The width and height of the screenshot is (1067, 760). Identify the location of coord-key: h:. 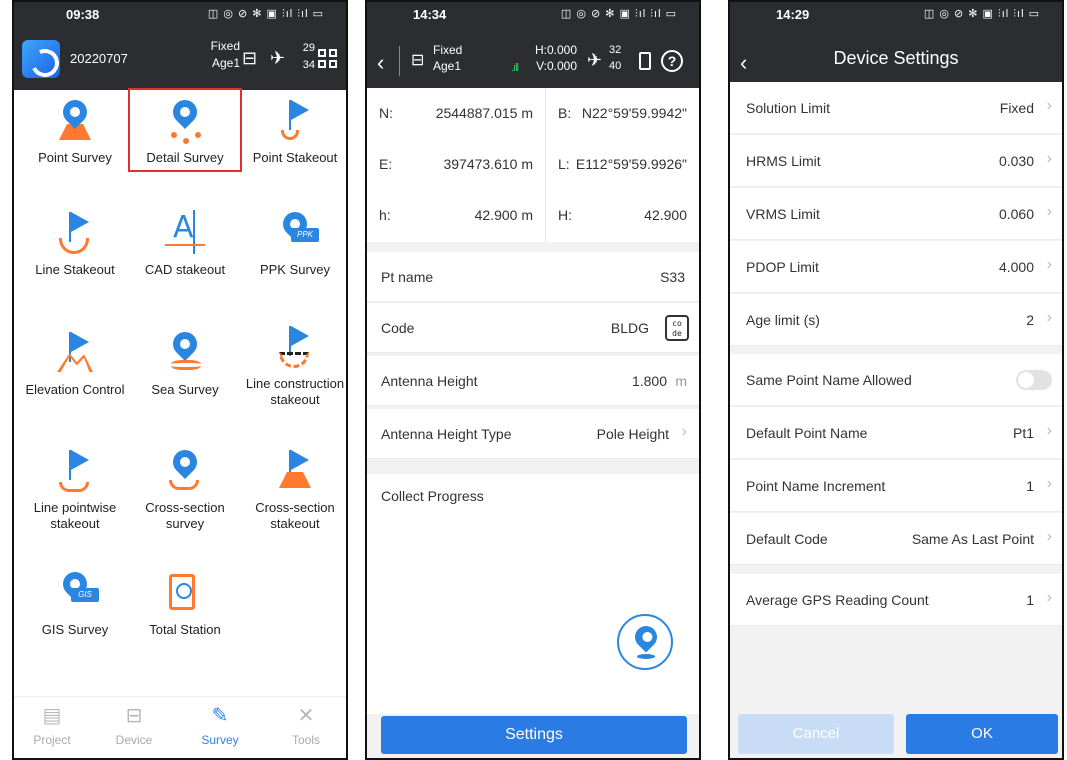
(385, 215).